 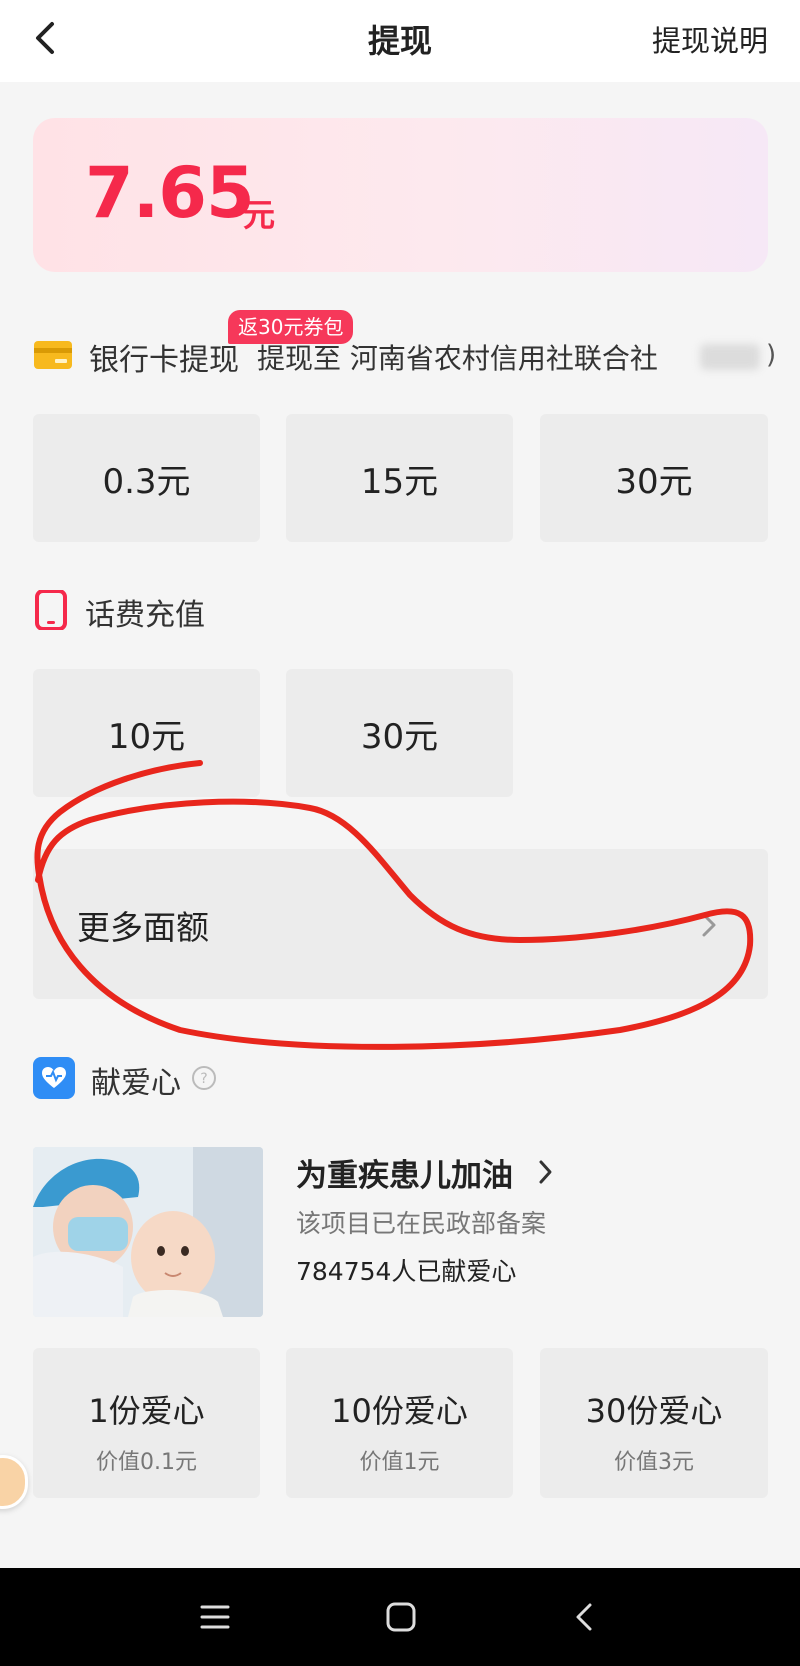 I want to click on love-option-30: 30份爱心 价值3元, so click(x=654, y=1423).